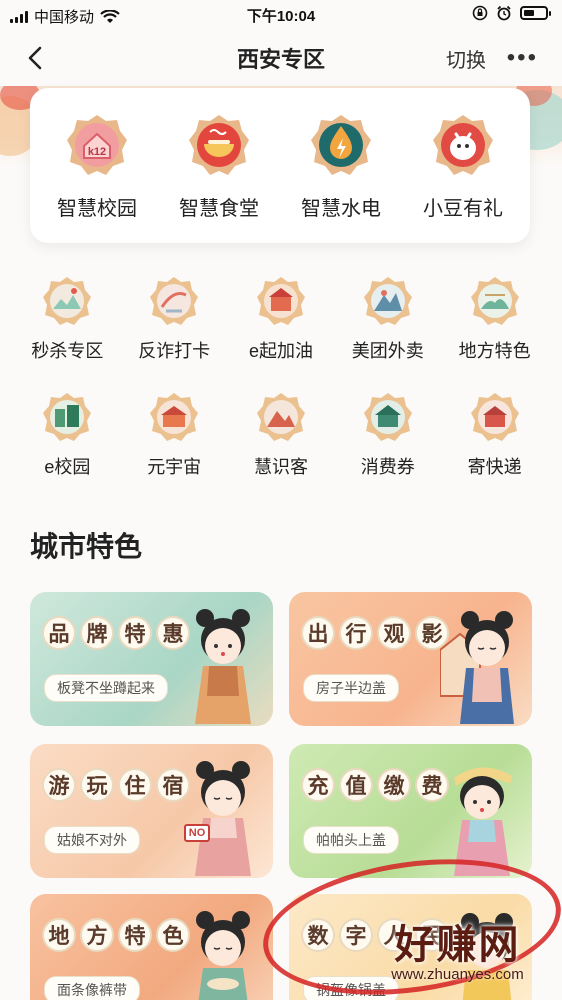 The height and width of the screenshot is (1000, 562). What do you see at coordinates (135, 785) in the screenshot?
I see `card-title-char: 住` at bounding box center [135, 785].